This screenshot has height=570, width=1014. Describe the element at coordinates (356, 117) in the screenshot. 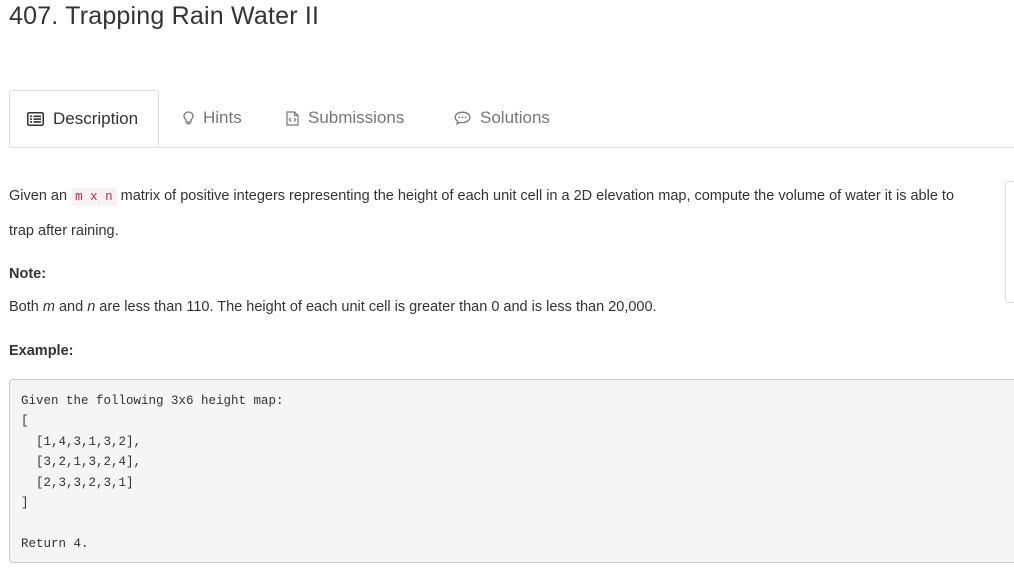

I see `tab-submissions-label: Submissions` at that location.